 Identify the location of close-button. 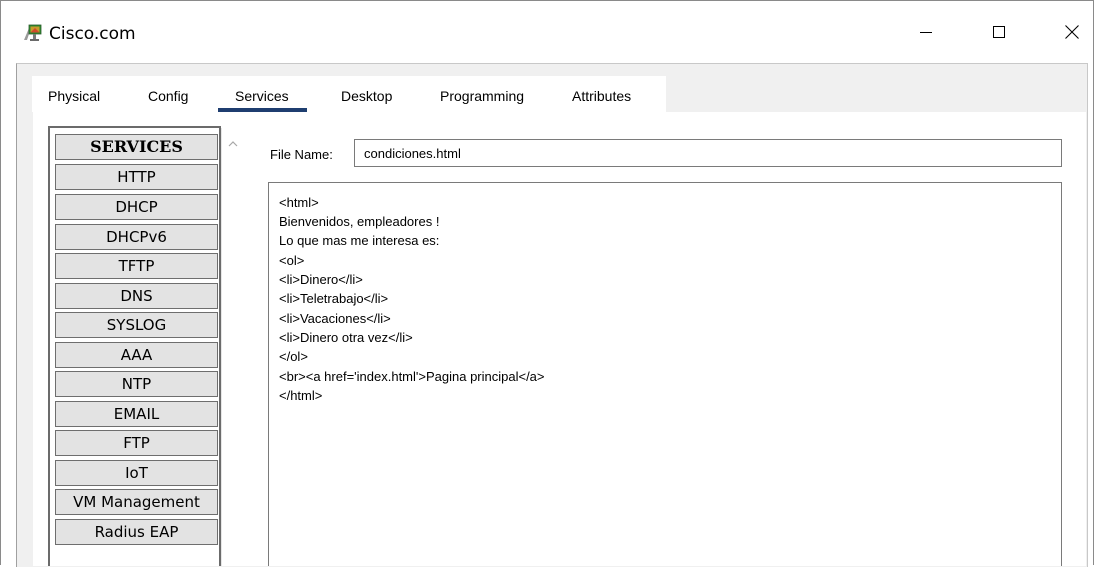
(1072, 32).